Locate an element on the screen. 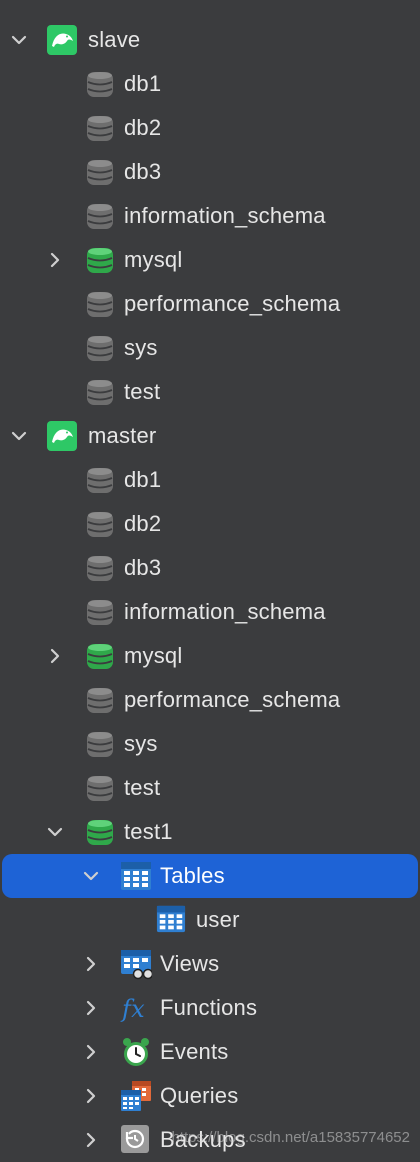 This screenshot has width=420, height=1162. tree-row-label: Functions is located at coordinates (209, 1007).